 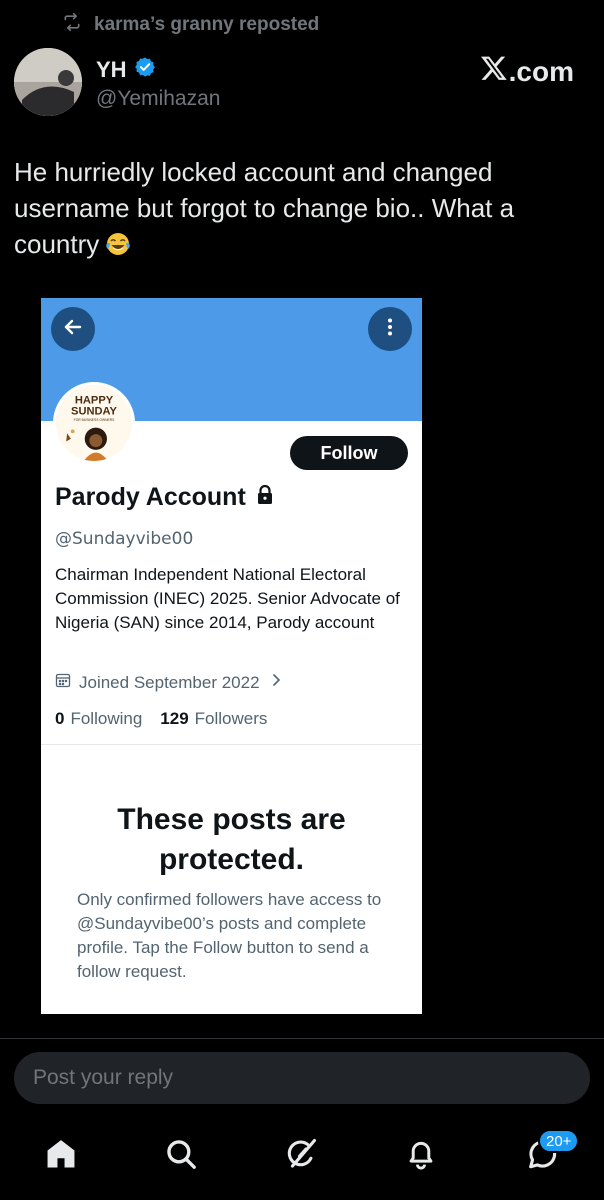 I want to click on bell-icon, so click(x=421, y=1156).